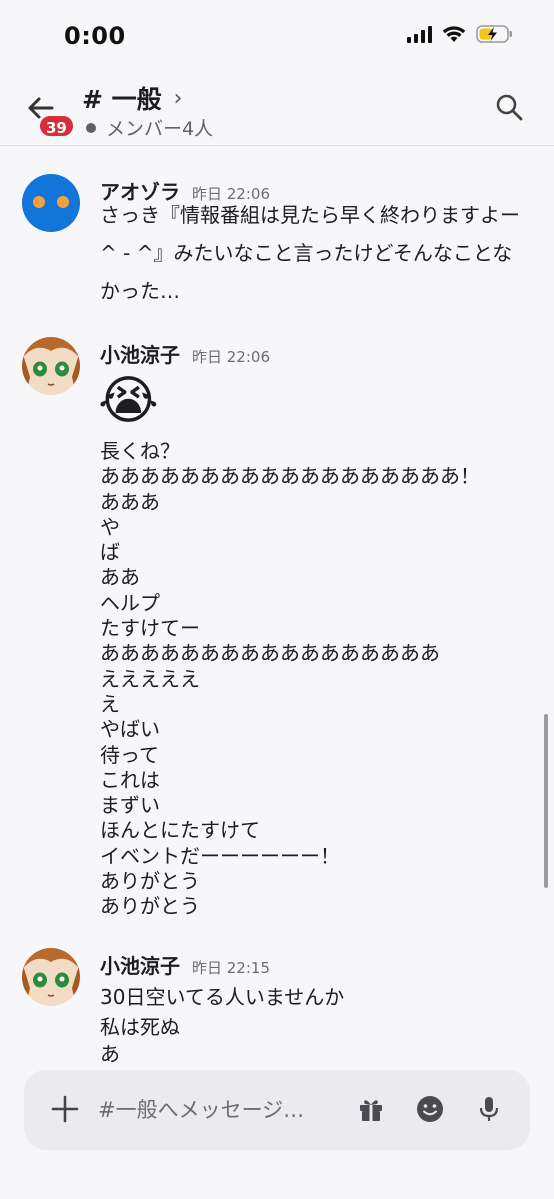 The width and height of the screenshot is (554, 1199). Describe the element at coordinates (140, 1027) in the screenshot. I see `message-line: 私は死ぬ` at that location.